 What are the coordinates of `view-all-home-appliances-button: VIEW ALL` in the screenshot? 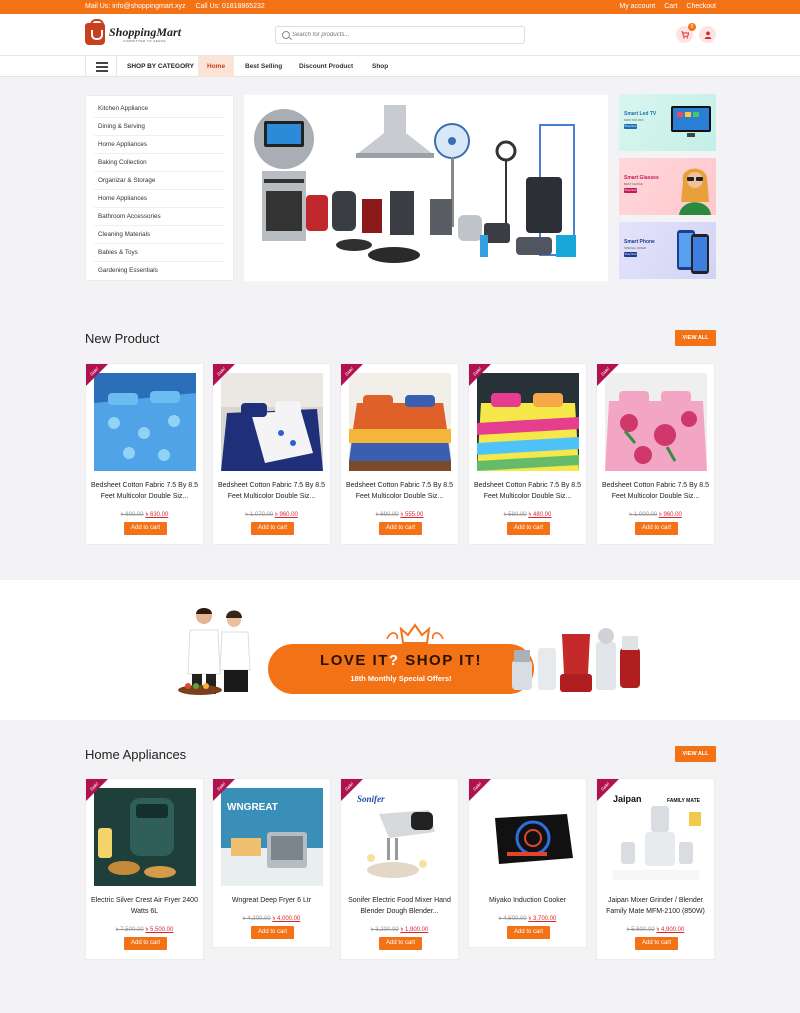 It's located at (695, 754).